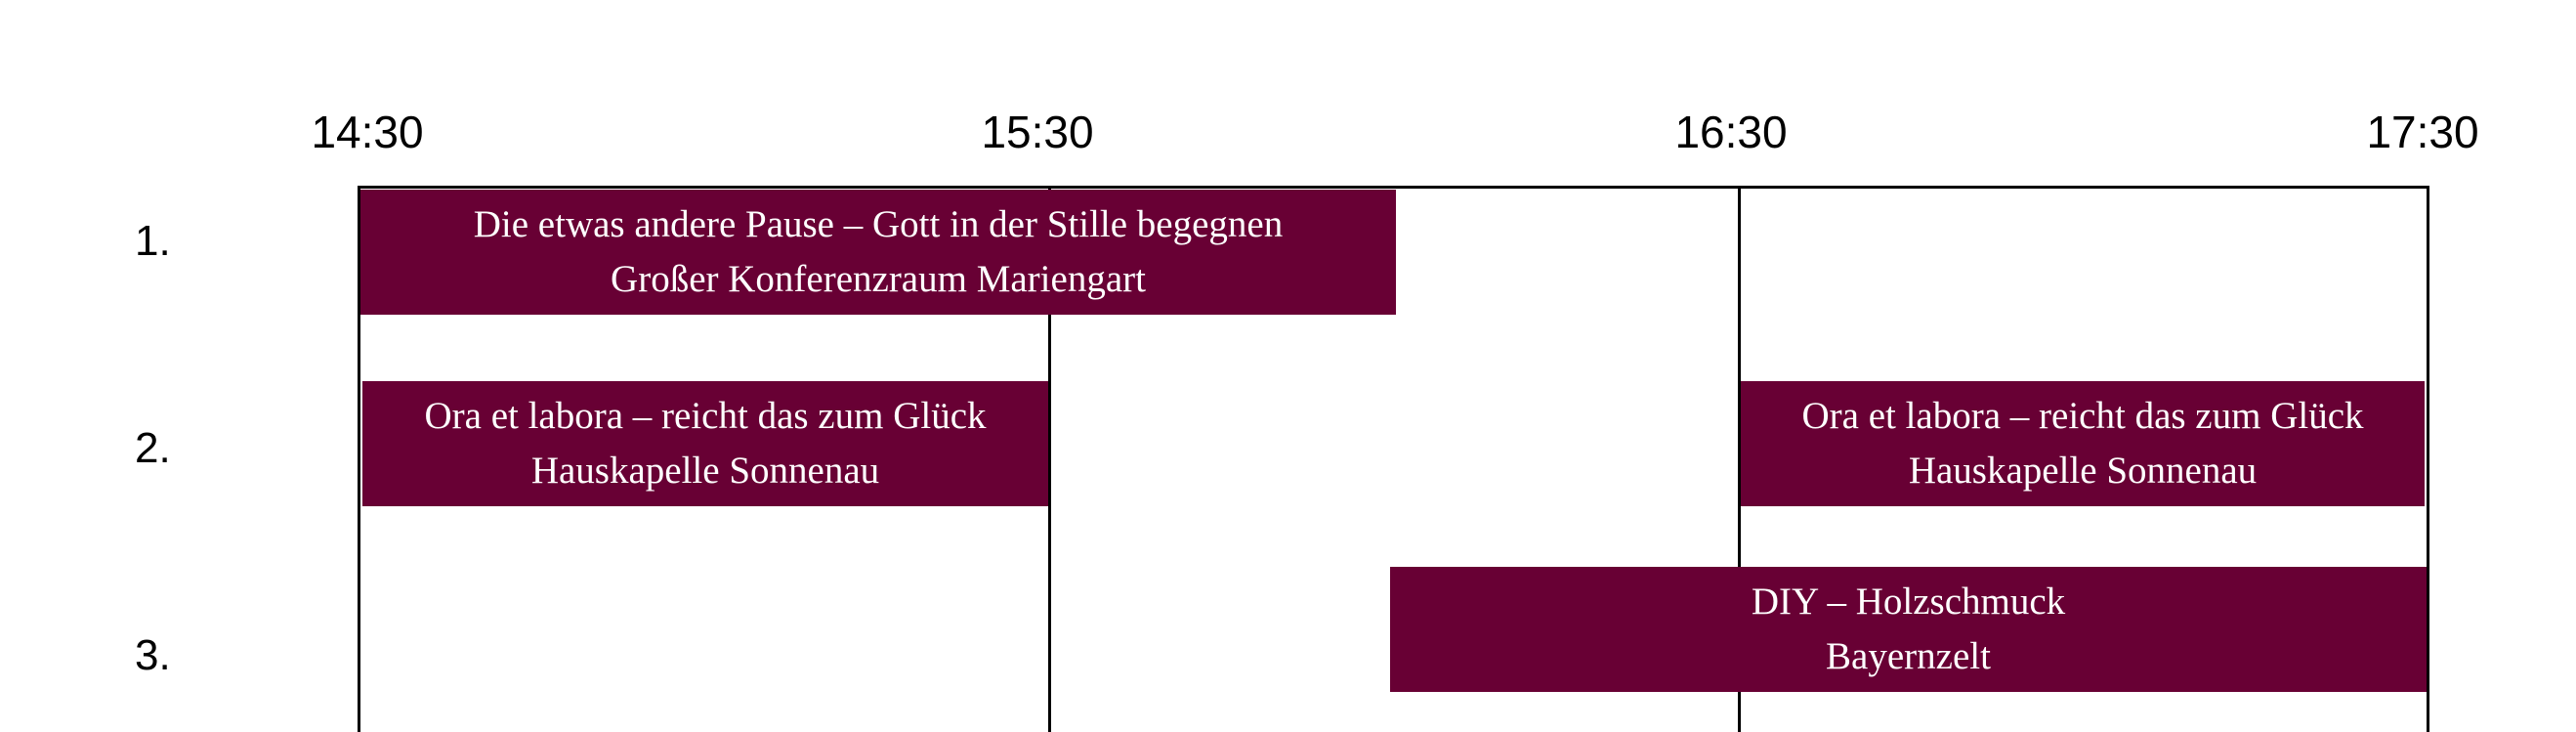 This screenshot has height=732, width=2576. Describe the element at coordinates (1037, 132) in the screenshot. I see `time-label-1530: 15:30` at that location.